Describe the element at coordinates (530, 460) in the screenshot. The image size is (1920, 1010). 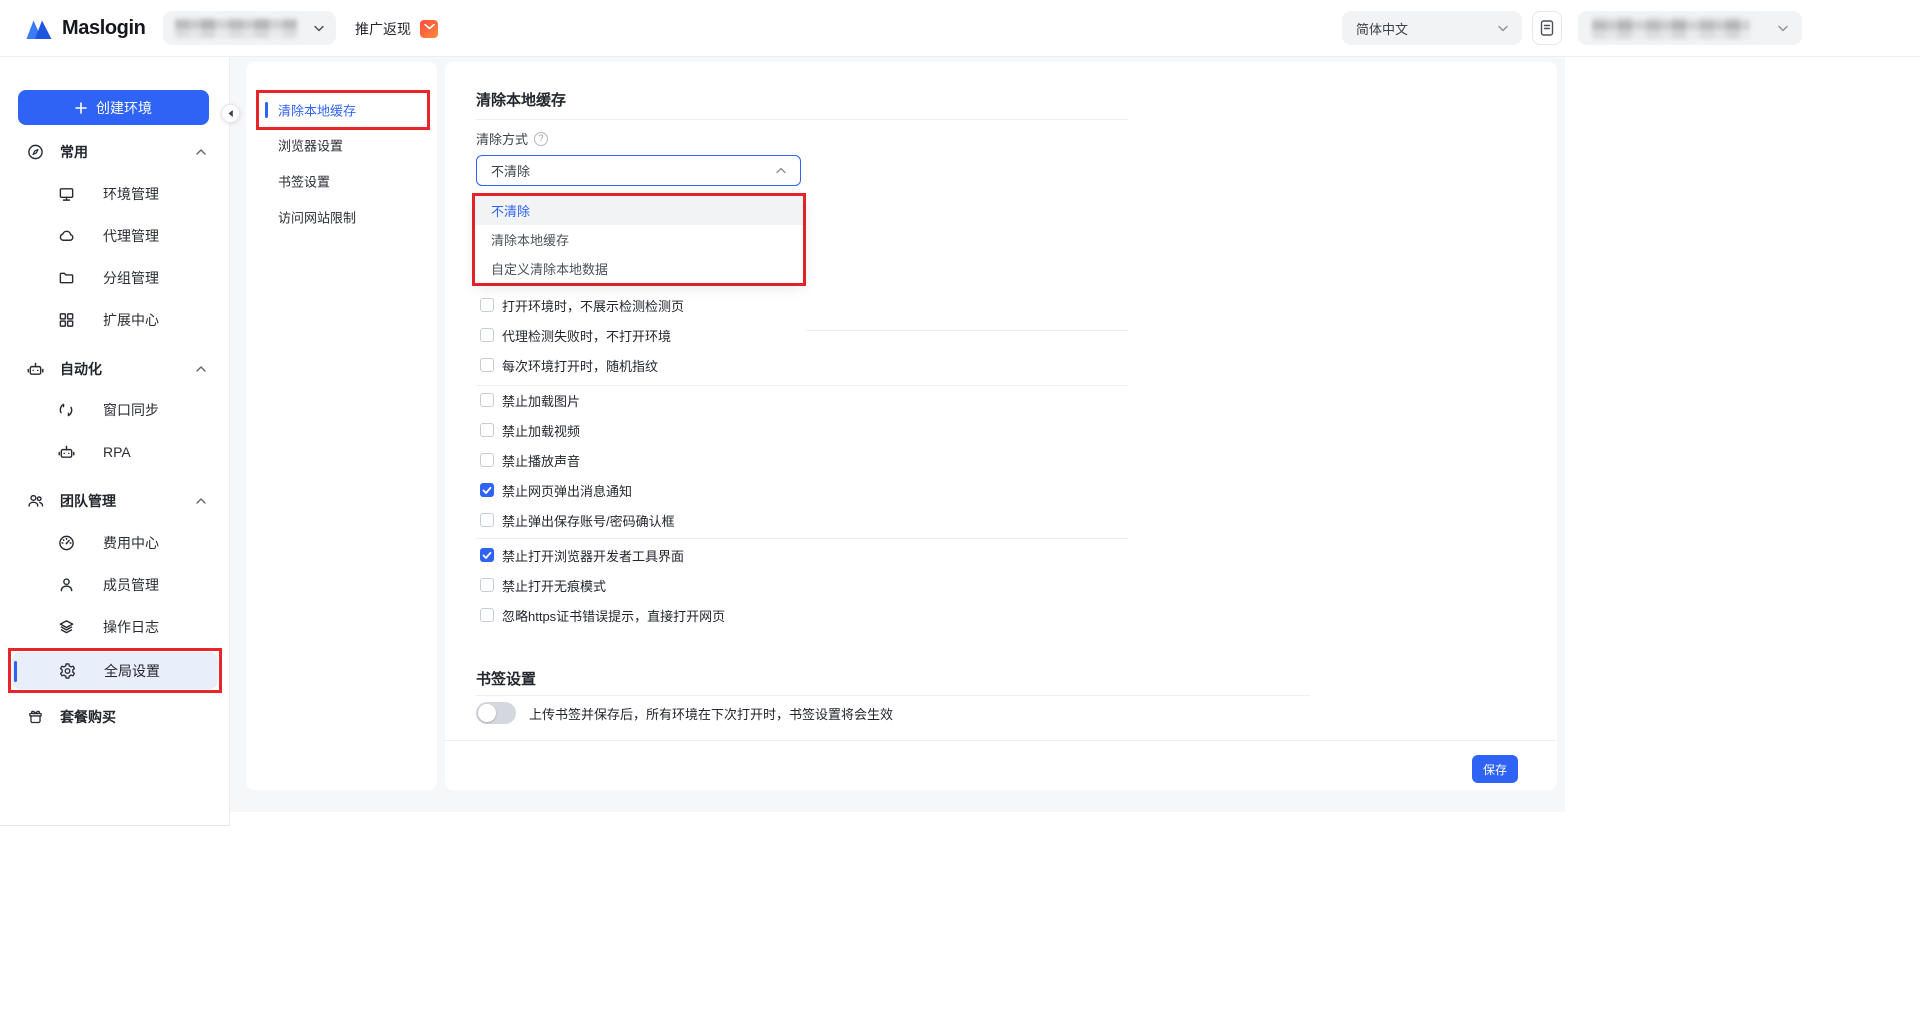
I see `checkbox-row: 禁止播放声音` at that location.